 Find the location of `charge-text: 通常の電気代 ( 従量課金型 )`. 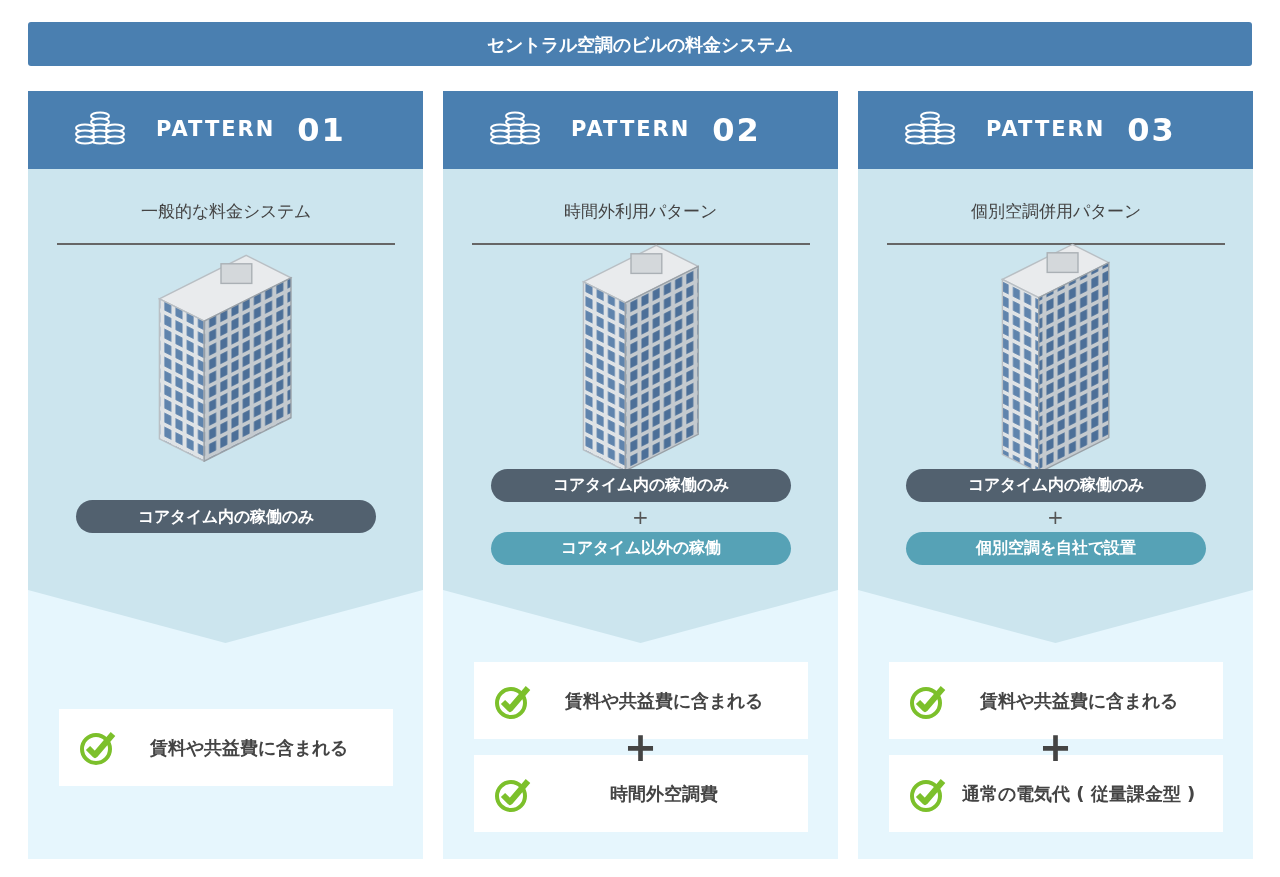

charge-text: 通常の電気代 ( 従量課金型 ) is located at coordinates (1078, 794).